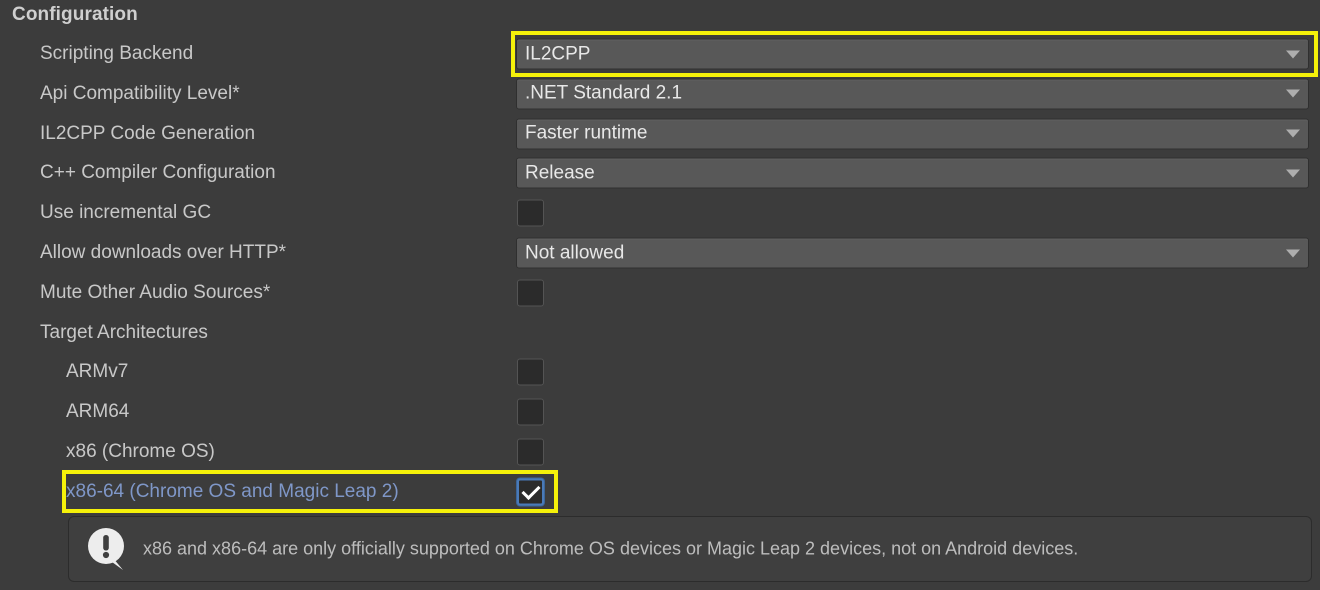 Image resolution: width=1320 pixels, height=590 pixels. Describe the element at coordinates (106, 549) in the screenshot. I see `info-bubble-icon` at that location.